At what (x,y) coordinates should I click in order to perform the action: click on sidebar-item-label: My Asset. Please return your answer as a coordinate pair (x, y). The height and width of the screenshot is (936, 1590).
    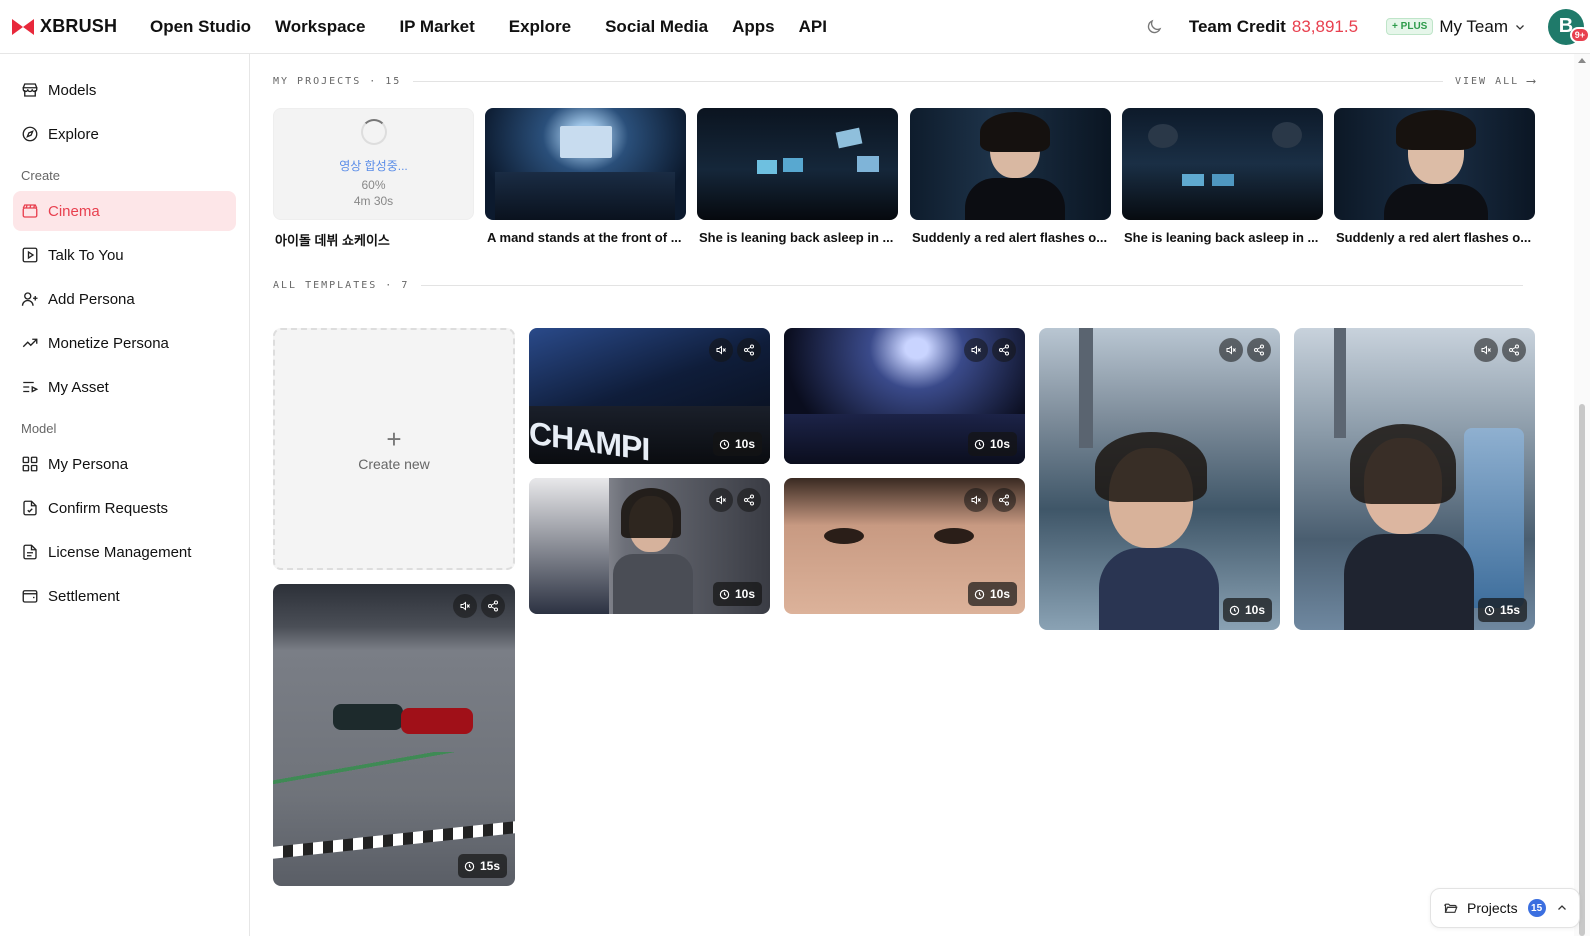
    Looking at the image, I should click on (78, 387).